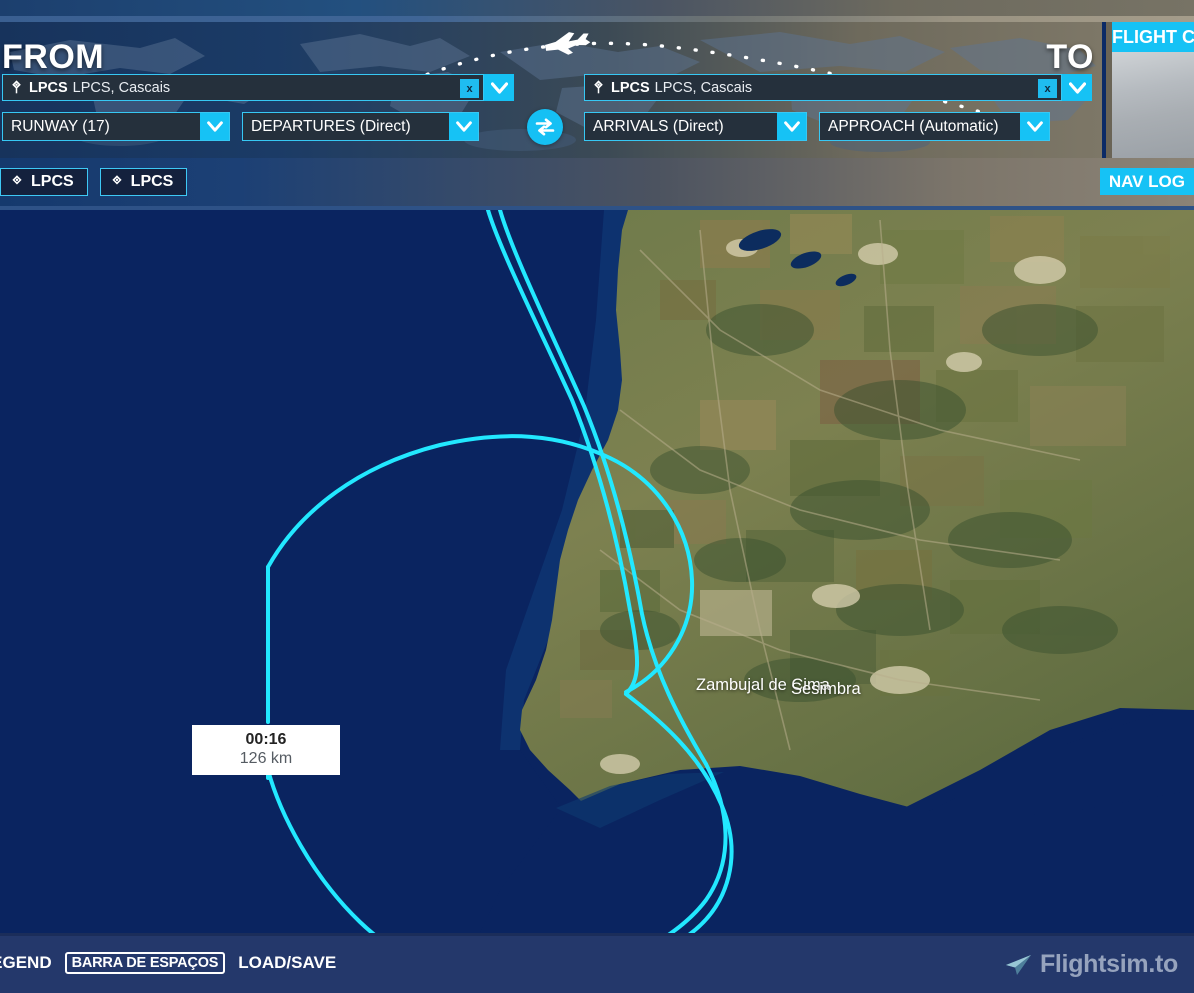 This screenshot has height=993, width=1194. What do you see at coordinates (331, 126) in the screenshot?
I see `departures-select-value: DEPARTURES (Direct)` at bounding box center [331, 126].